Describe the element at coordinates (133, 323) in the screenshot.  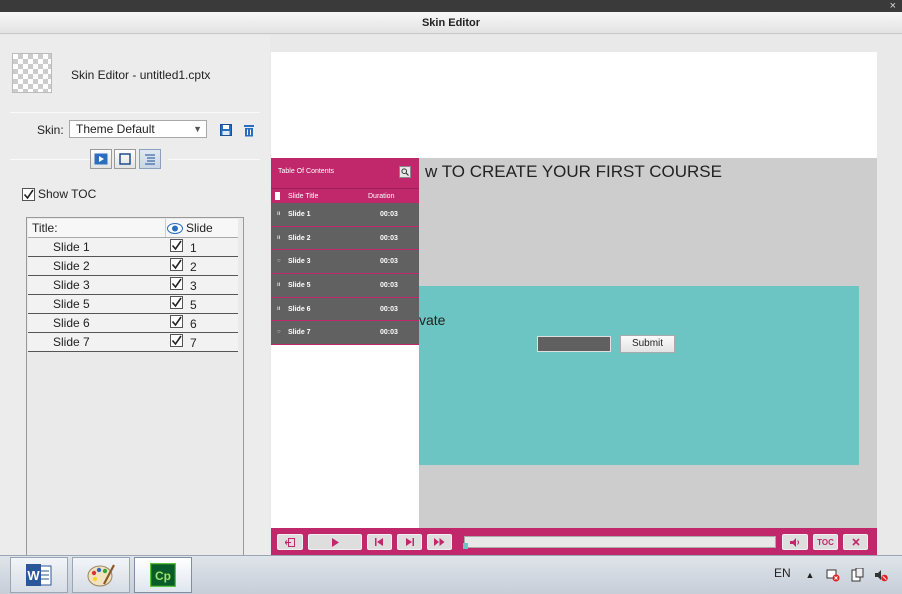
I see `table-row: Slide 6 6` at that location.